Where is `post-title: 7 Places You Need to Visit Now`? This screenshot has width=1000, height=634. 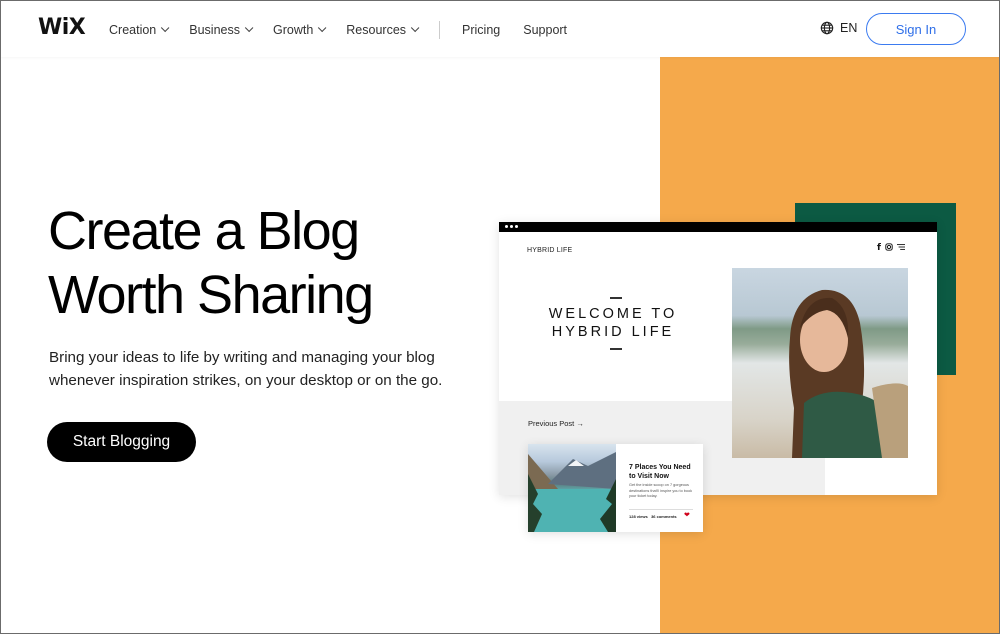
post-title: 7 Places You Need to Visit Now is located at coordinates (660, 472).